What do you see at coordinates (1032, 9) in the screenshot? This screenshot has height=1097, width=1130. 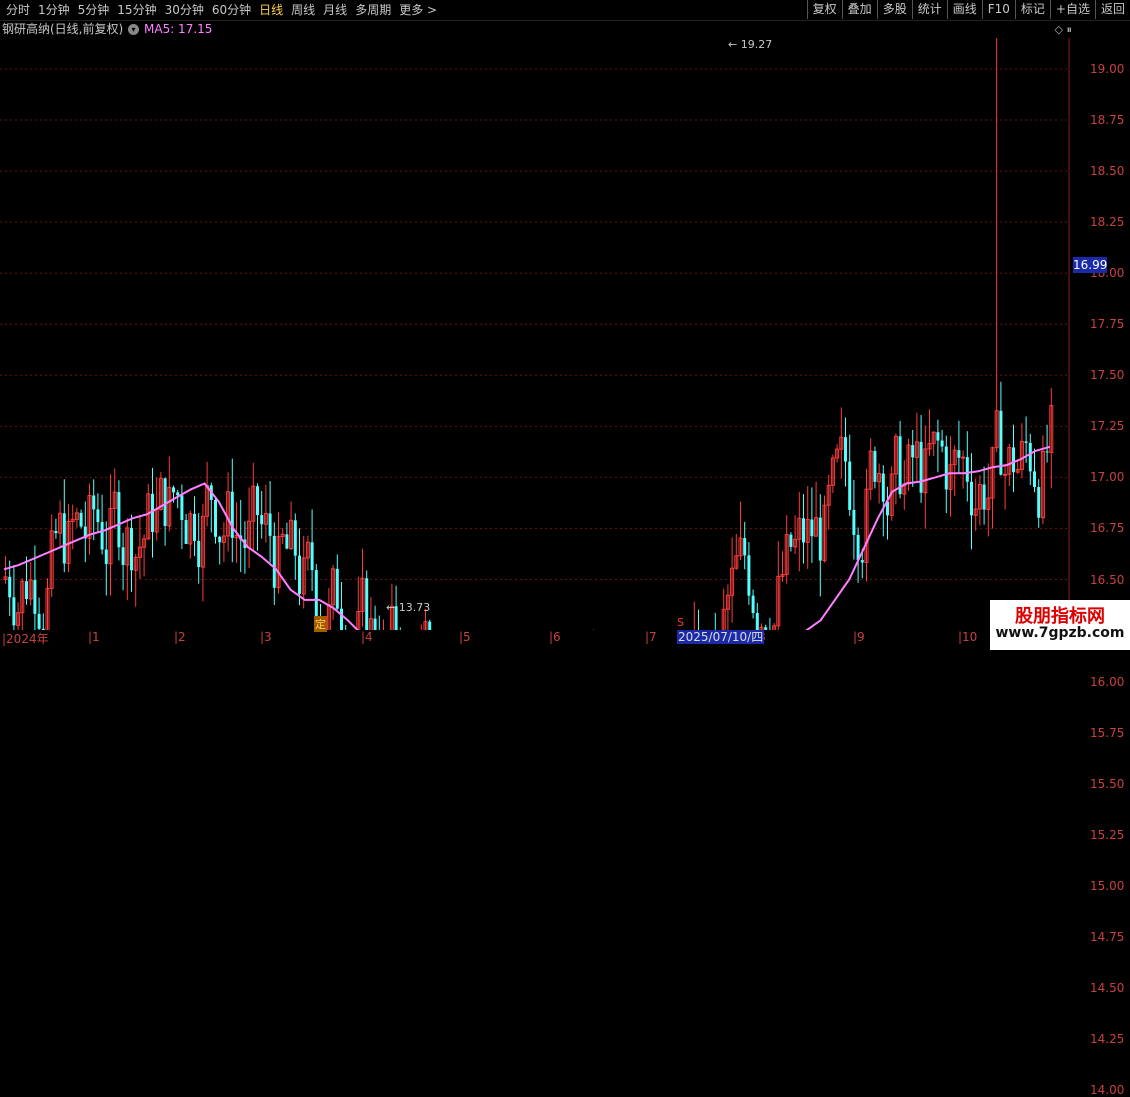 I see `tool-button-6: 标记` at bounding box center [1032, 9].